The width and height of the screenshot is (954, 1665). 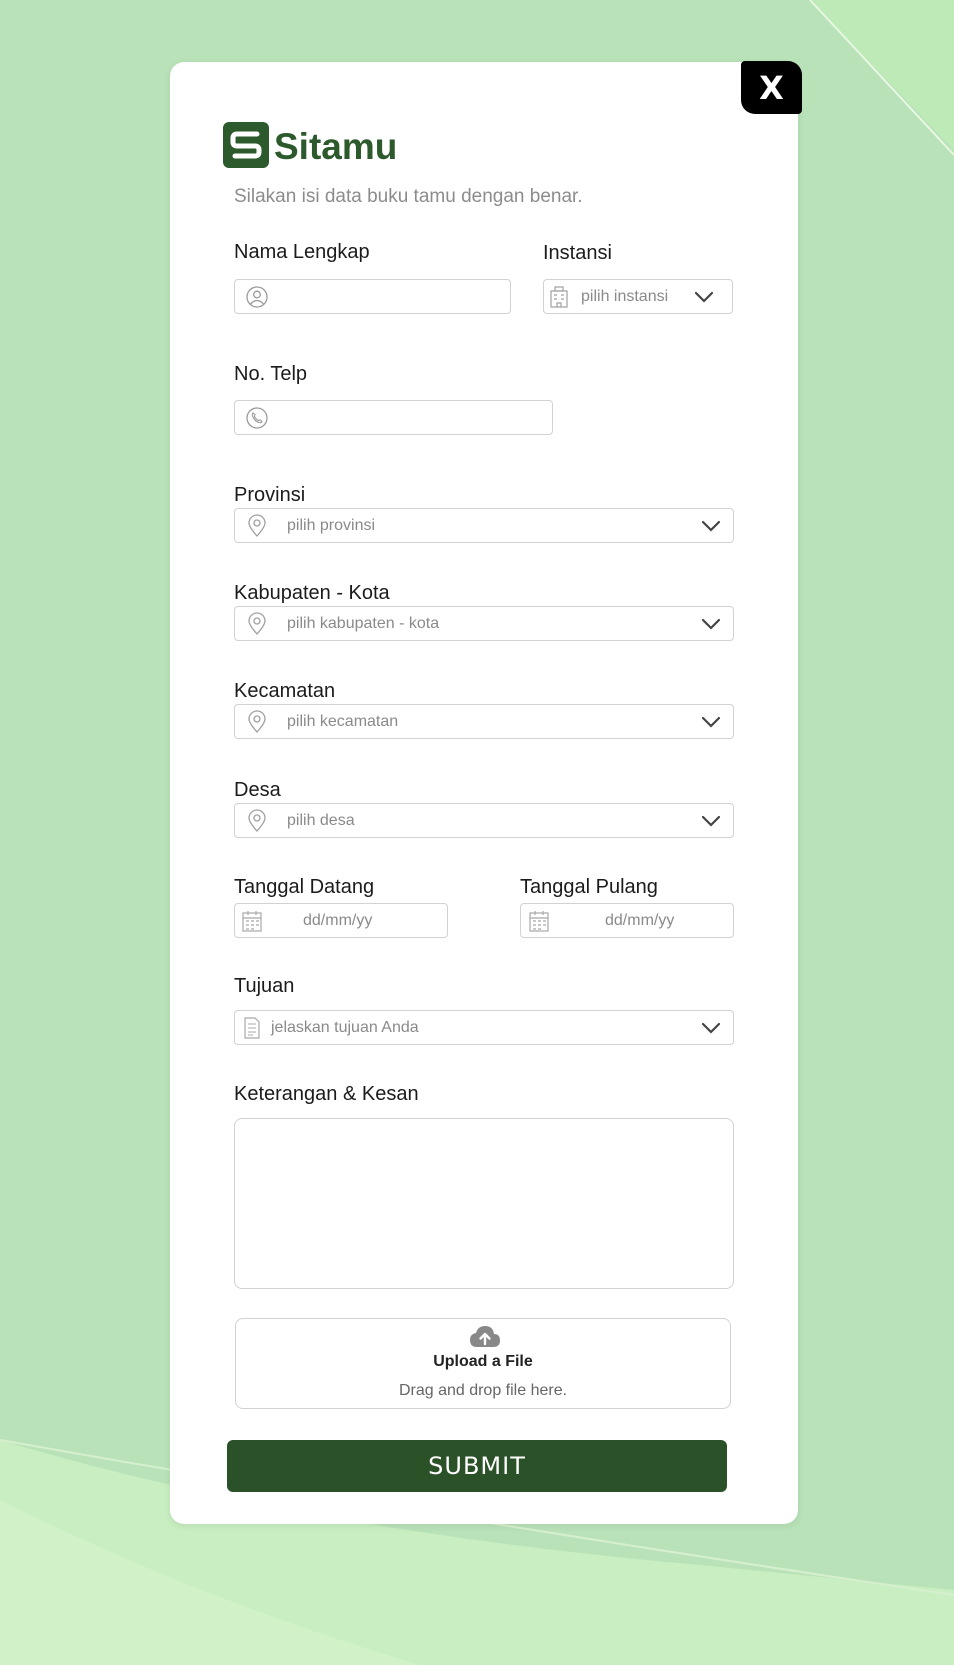 I want to click on kabupaten-placeholder: pilih kabupaten - kota, so click(x=363, y=623).